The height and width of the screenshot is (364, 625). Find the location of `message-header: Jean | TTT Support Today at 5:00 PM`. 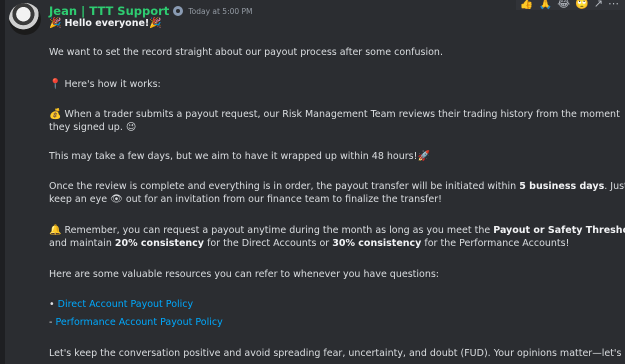

message-header: Jean | TTT Support Today at 5:00 PM is located at coordinates (151, 11).